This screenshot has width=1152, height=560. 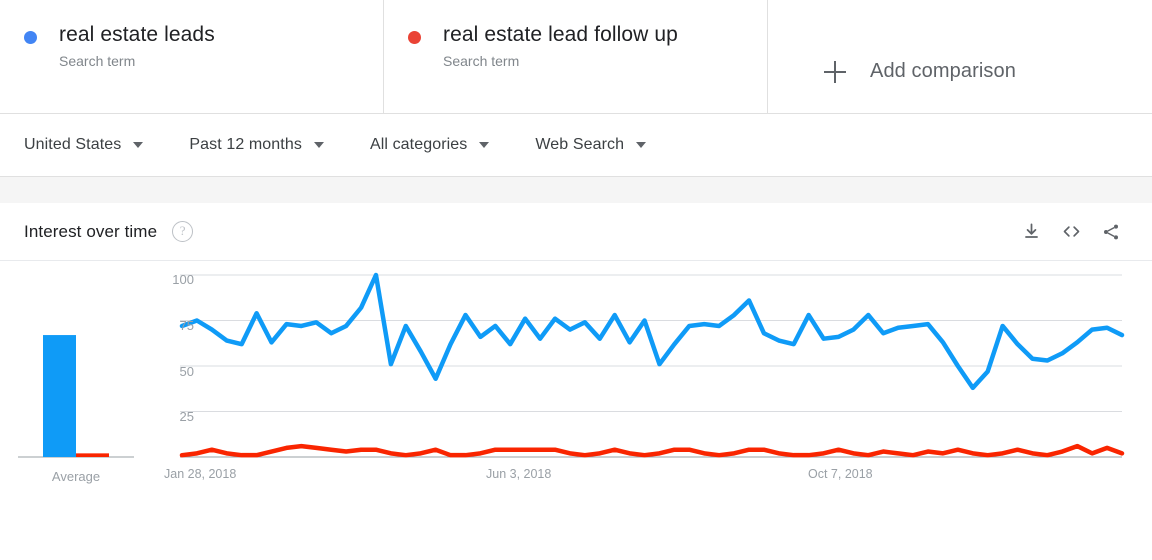 I want to click on add-comparison-card: Add comparison, so click(x=960, y=56).